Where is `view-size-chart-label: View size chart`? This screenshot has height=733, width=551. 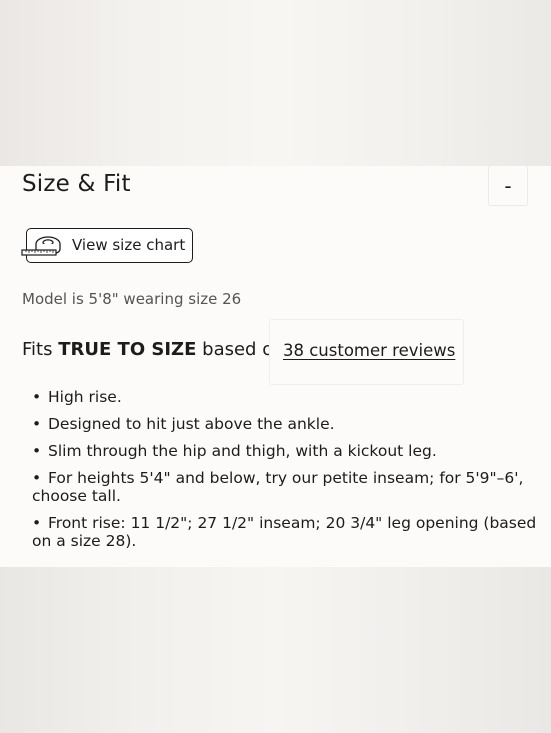
view-size-chart-label: View size chart is located at coordinates (129, 245).